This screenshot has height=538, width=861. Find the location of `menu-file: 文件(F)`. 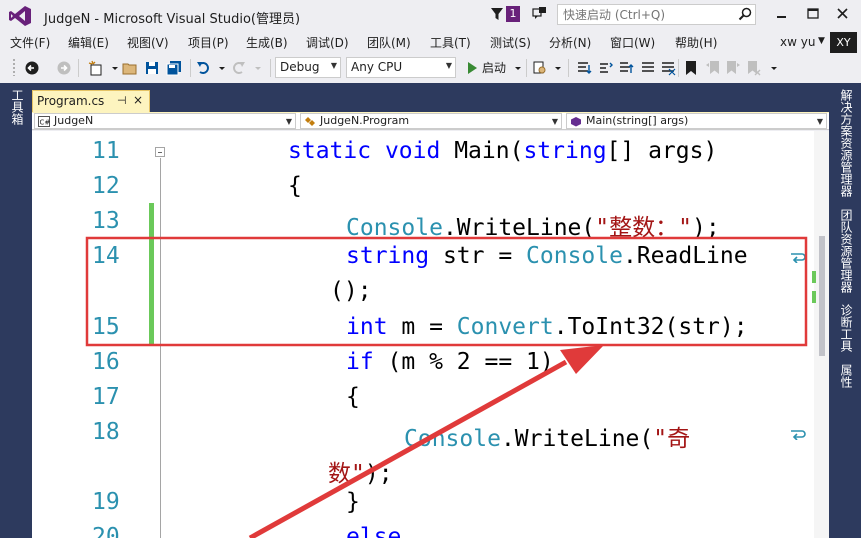

menu-file: 文件(F) is located at coordinates (30, 42).